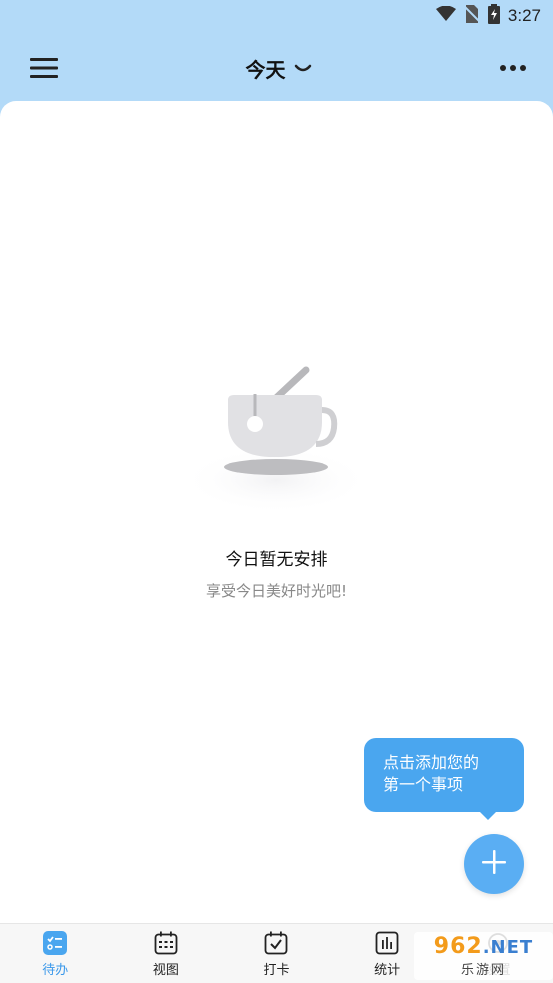 The image size is (553, 983). I want to click on nav-item-todo: 待办, so click(55, 954).